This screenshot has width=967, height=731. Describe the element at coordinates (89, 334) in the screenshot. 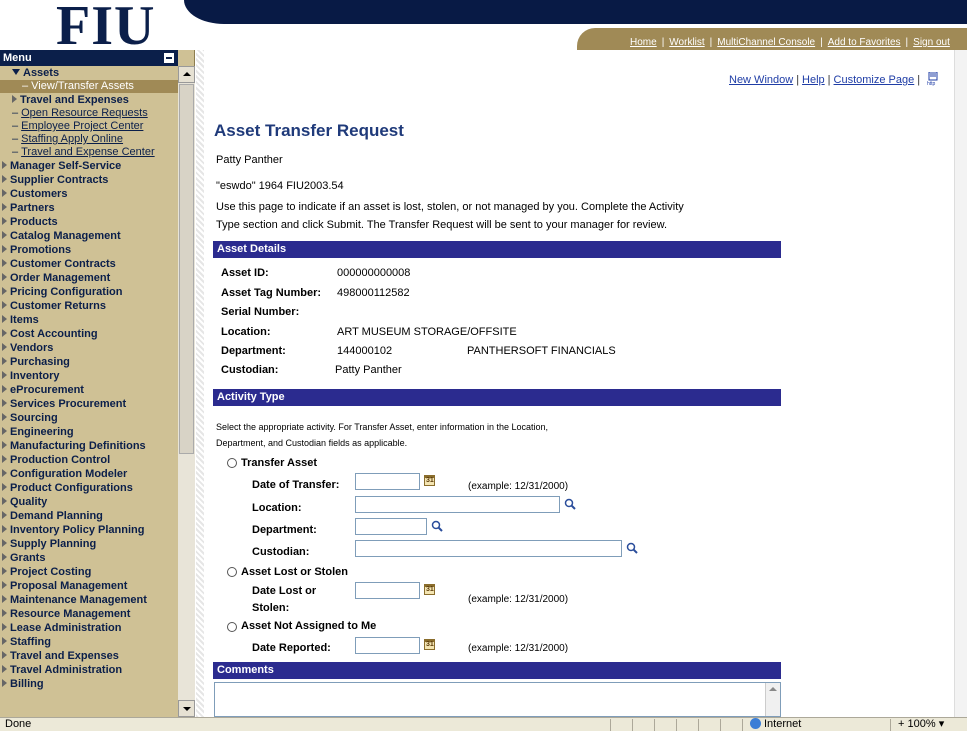

I see `menu-item: Cost Accounting` at that location.